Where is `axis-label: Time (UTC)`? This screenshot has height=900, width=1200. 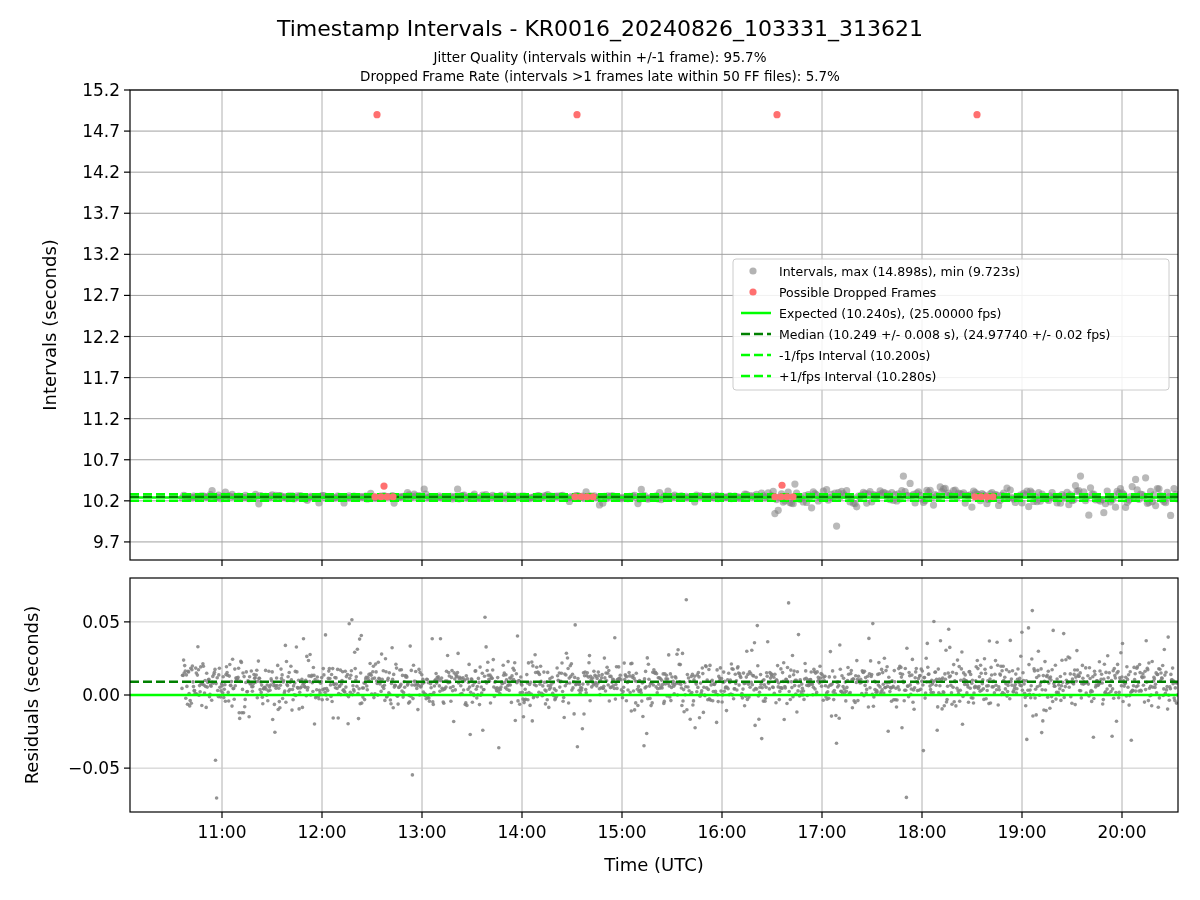 axis-label: Time (UTC) is located at coordinates (654, 864).